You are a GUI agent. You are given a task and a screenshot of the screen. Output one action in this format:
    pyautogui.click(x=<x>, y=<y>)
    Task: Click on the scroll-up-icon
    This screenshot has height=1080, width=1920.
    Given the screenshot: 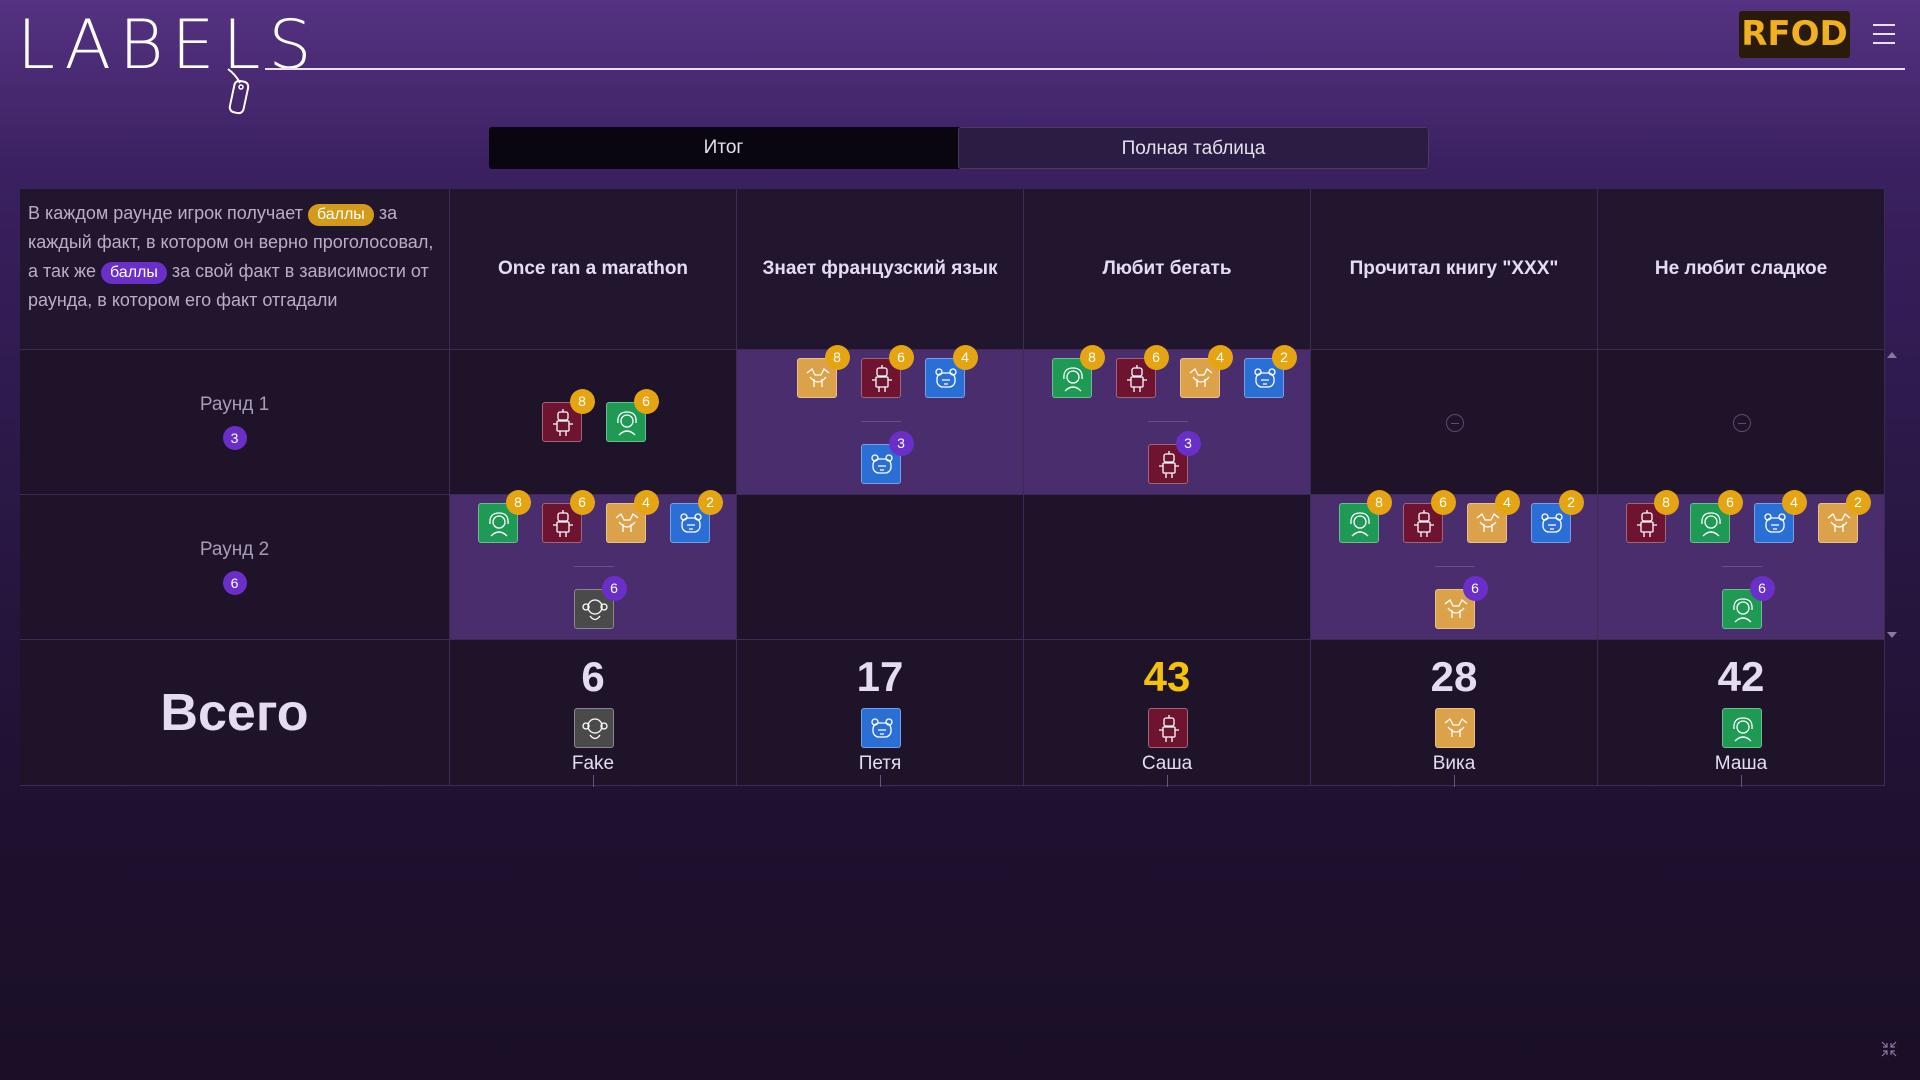 What is the action you would take?
    pyautogui.click(x=1892, y=355)
    